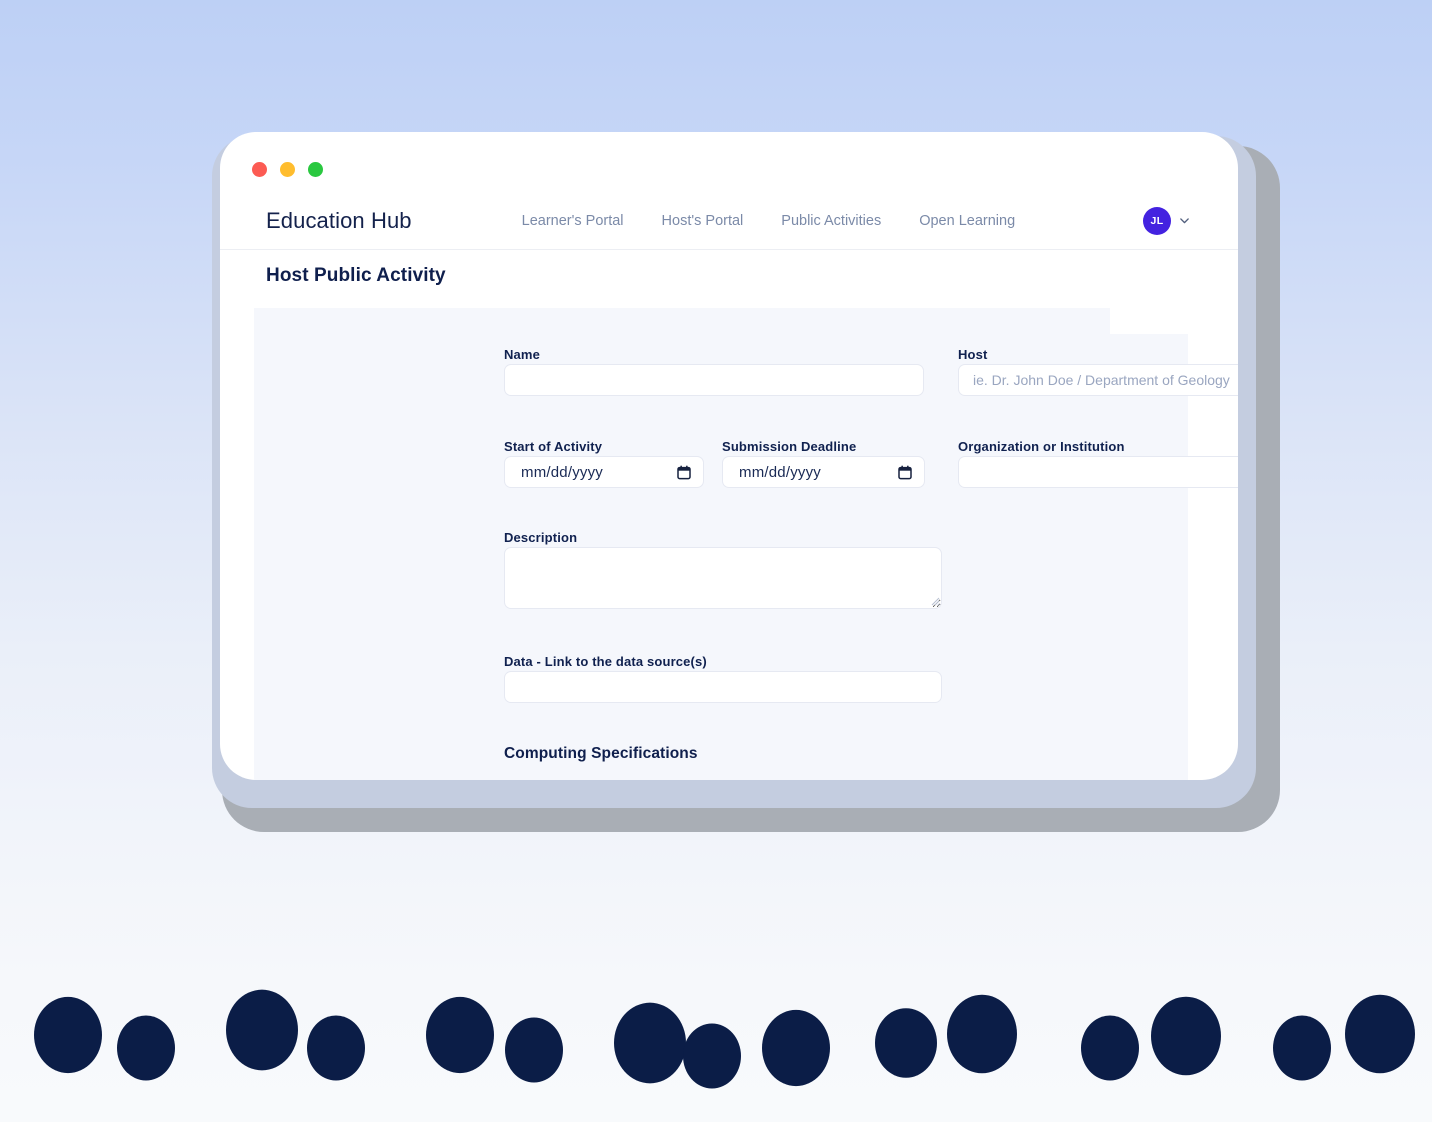 Image resolution: width=1432 pixels, height=1122 pixels. Describe the element at coordinates (541, 537) in the screenshot. I see `description-label: Description` at that location.